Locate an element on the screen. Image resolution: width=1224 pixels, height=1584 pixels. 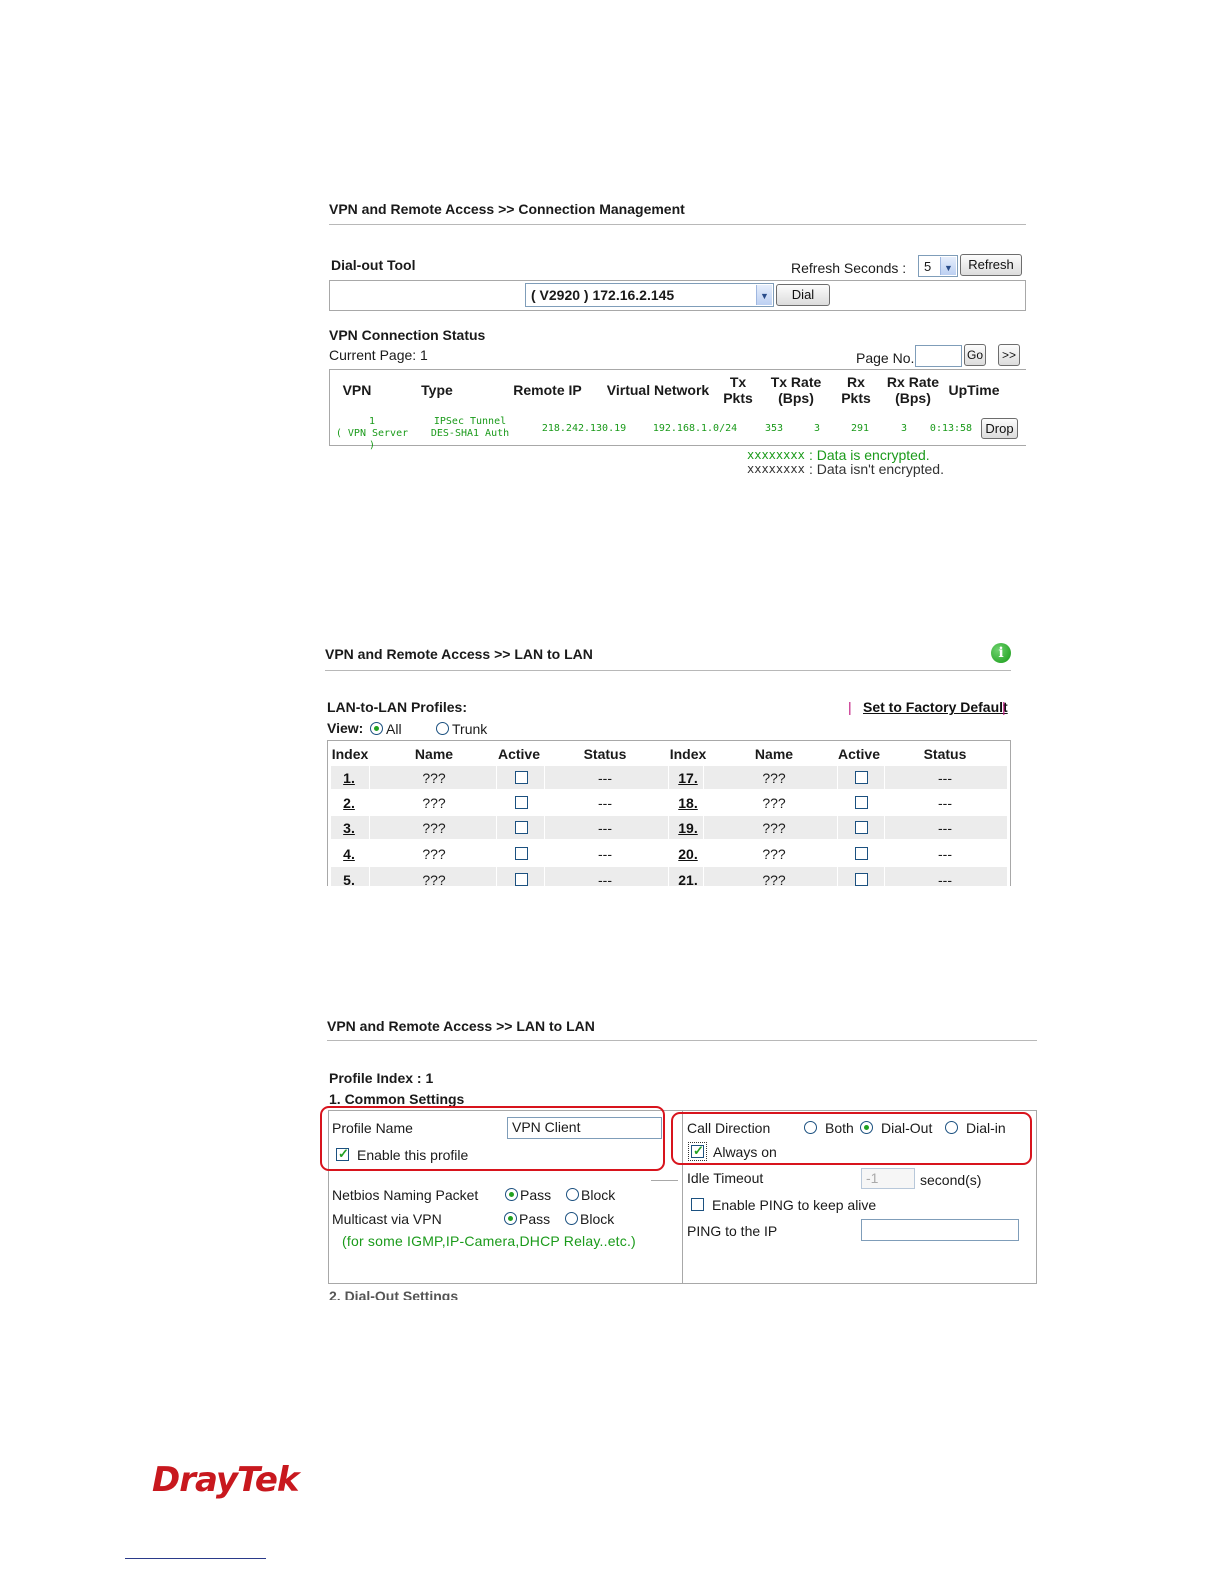
factory-default-link: Set to Factory Default is located at coordinates (935, 707).